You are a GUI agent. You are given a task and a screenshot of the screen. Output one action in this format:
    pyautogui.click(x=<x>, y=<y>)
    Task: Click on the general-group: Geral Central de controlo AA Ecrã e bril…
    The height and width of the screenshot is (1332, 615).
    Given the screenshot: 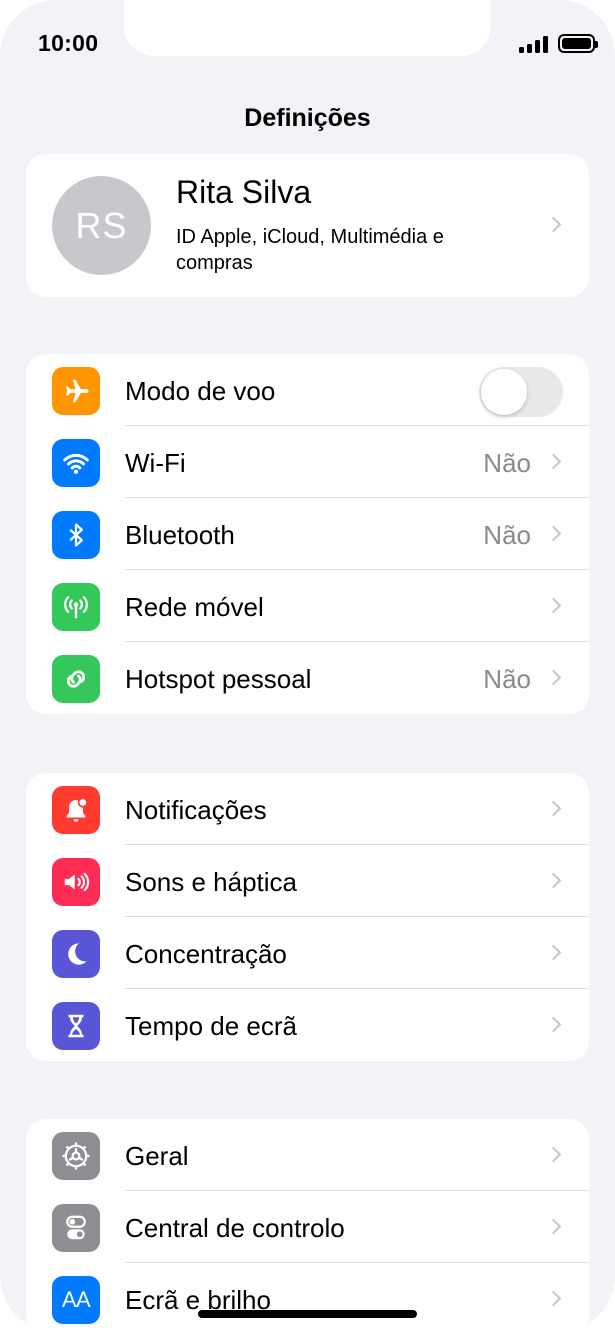 What is the action you would take?
    pyautogui.click(x=307, y=1225)
    